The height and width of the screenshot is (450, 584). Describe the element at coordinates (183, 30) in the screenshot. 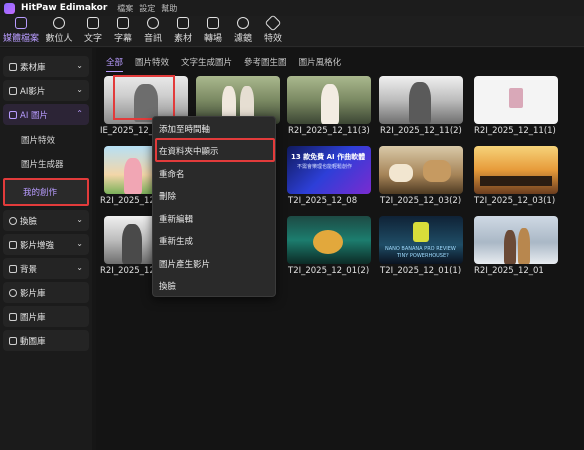

I see `tool-assets: 素材` at that location.